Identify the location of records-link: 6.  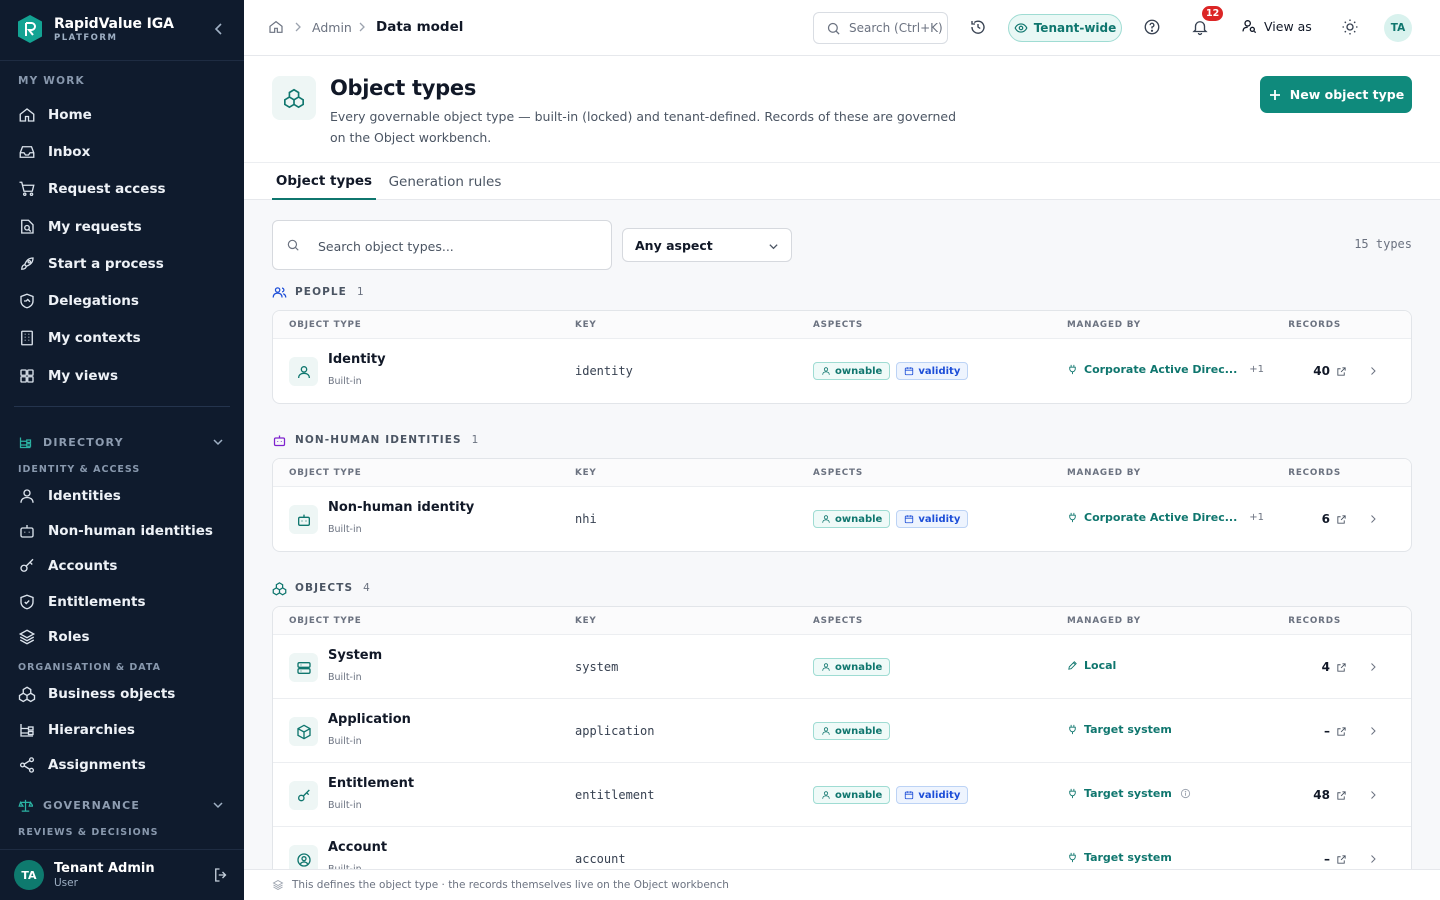
(1334, 519).